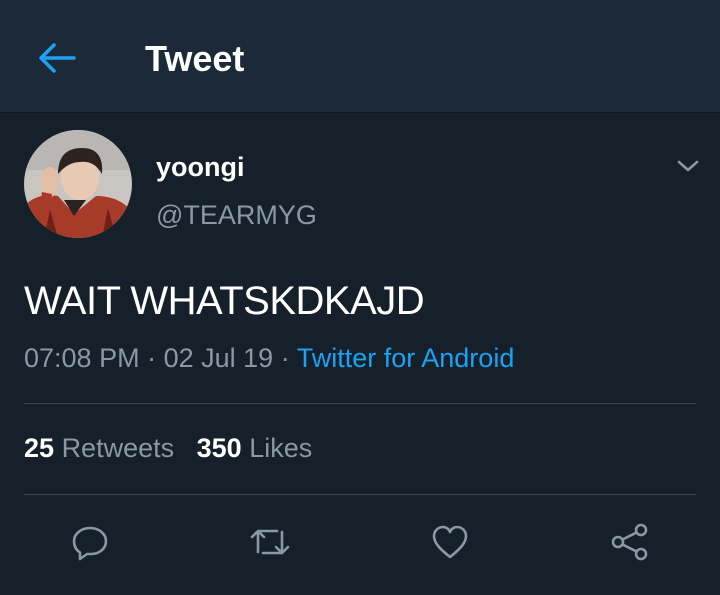 The height and width of the screenshot is (595, 720). What do you see at coordinates (218, 358) in the screenshot?
I see `tweet-date: 02 Jul 19` at bounding box center [218, 358].